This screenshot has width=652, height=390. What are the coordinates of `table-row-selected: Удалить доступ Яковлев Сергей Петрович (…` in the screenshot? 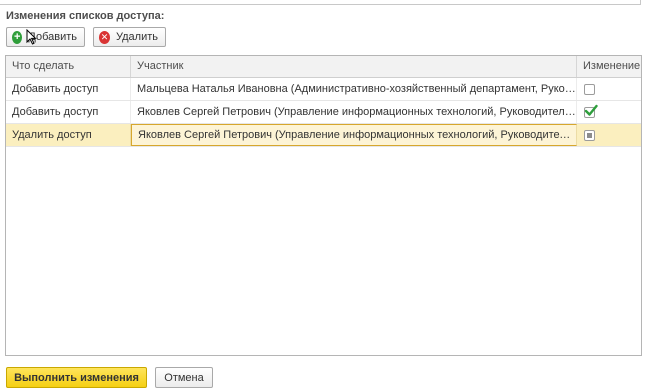 It's located at (323, 135).